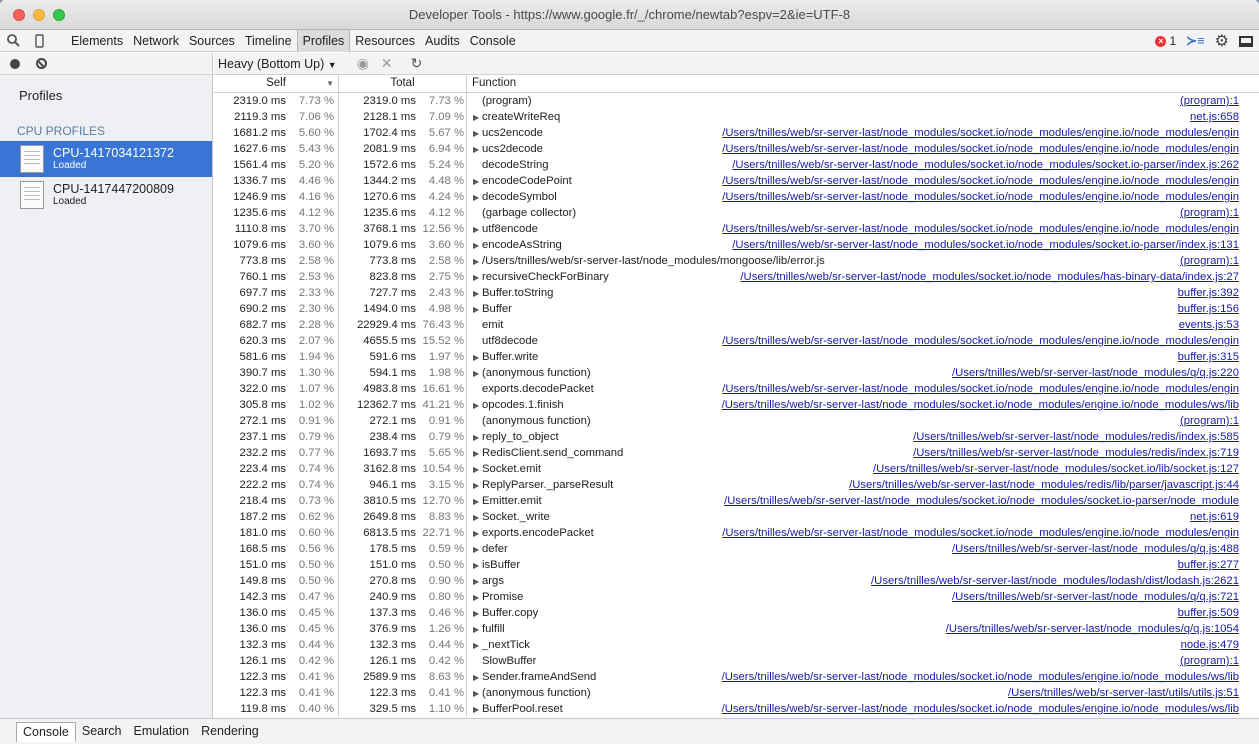  I want to click on console-drawer-icon: ≻≡, so click(1195, 41).